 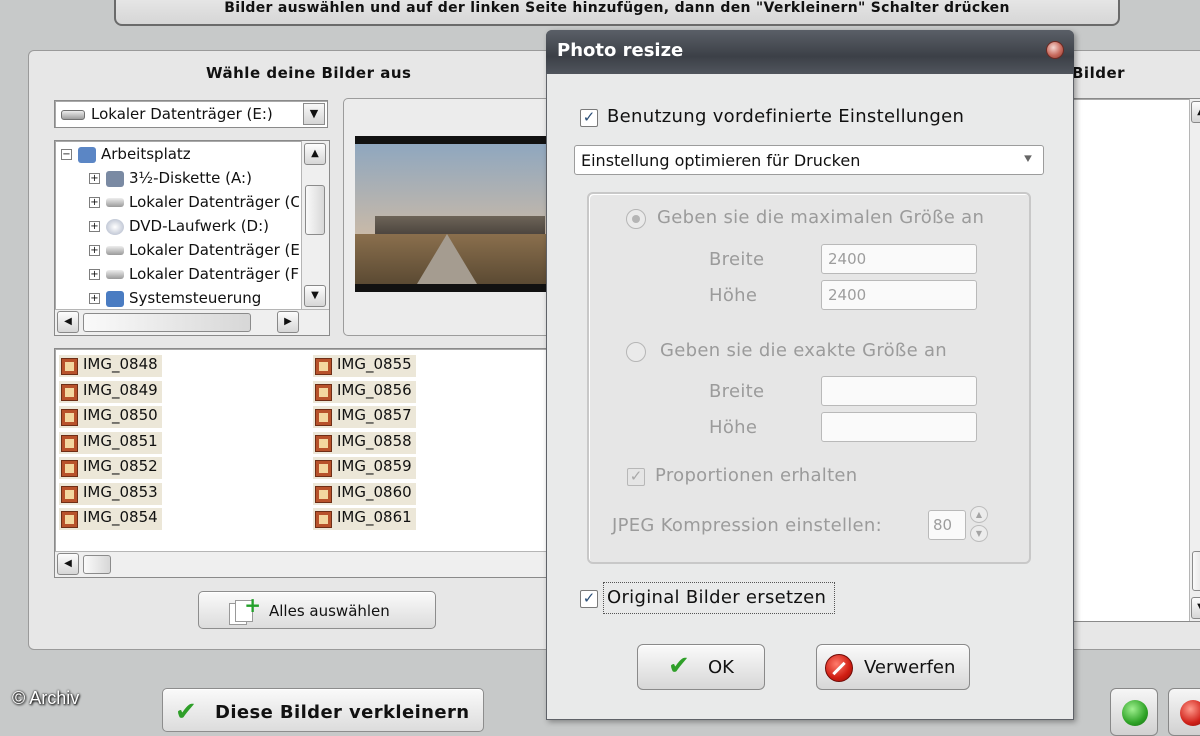 I want to click on tree-item-drive-f: + Lokaler Datenträger (F:), so click(x=194, y=277).